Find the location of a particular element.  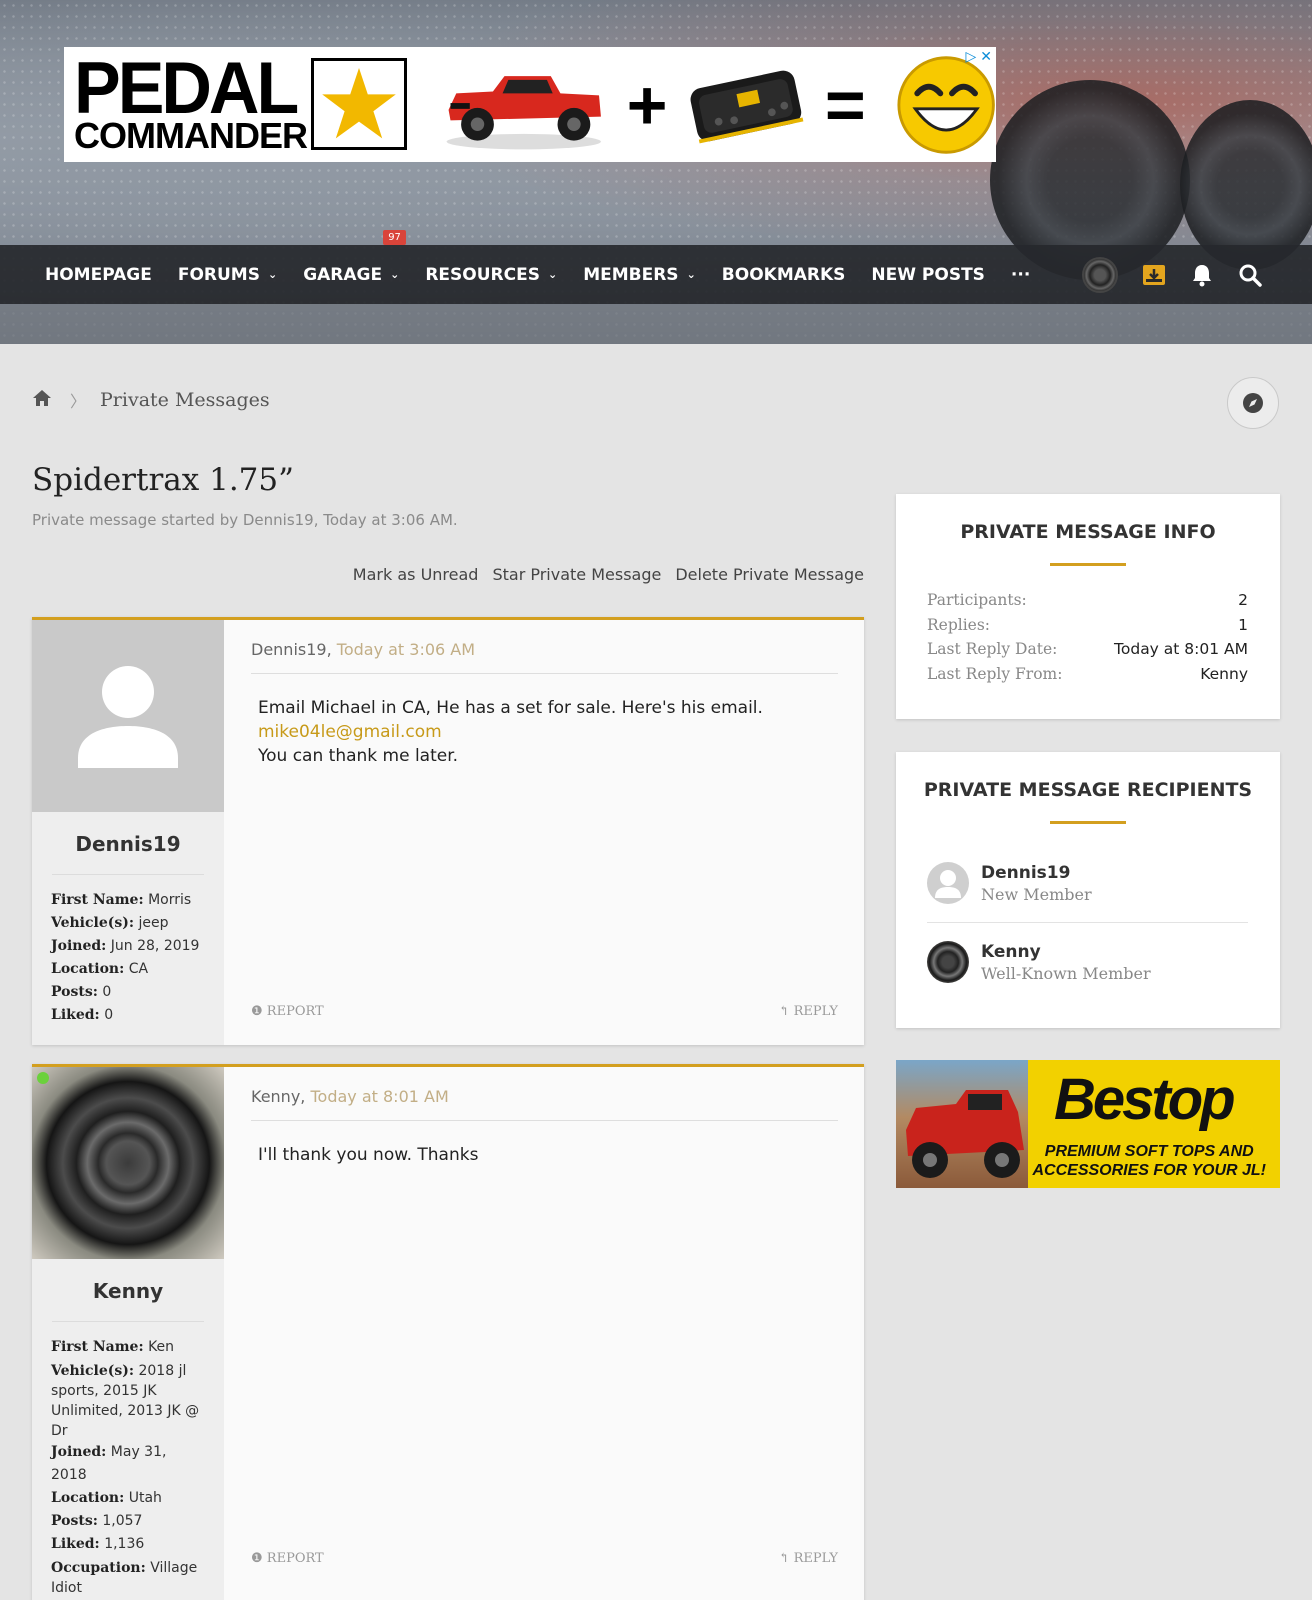

meta-time: Today at 8:01 AM is located at coordinates (379, 1096).